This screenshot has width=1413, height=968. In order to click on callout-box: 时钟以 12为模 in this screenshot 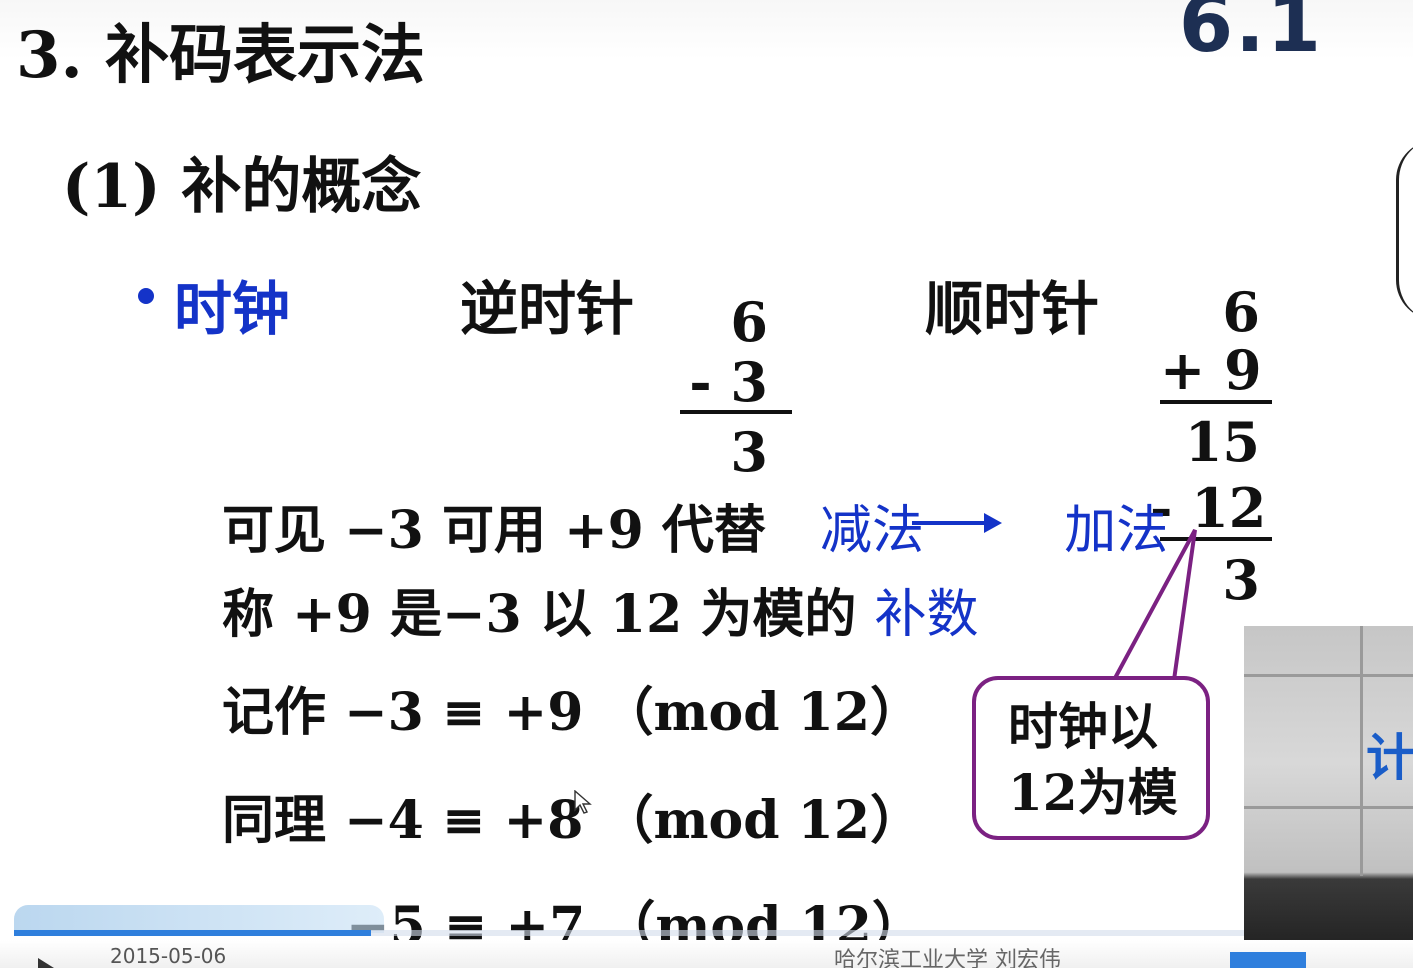, I will do `click(1091, 758)`.